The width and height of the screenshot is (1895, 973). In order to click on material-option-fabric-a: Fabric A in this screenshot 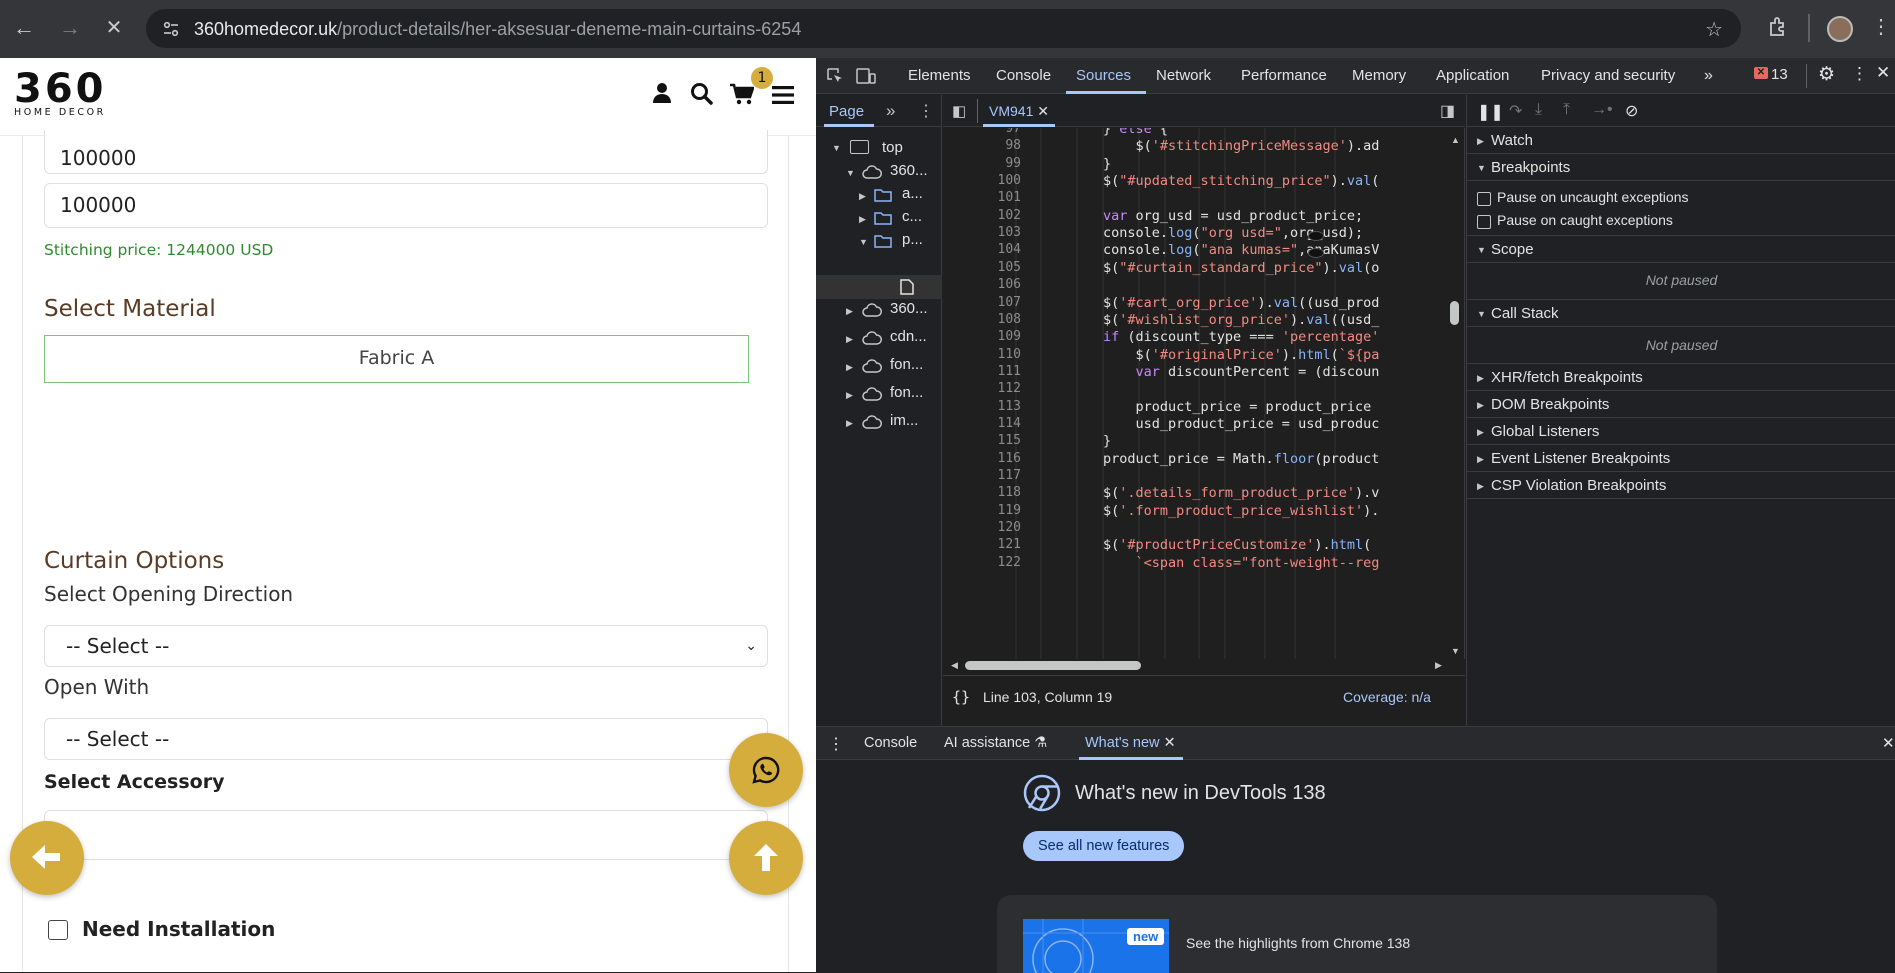, I will do `click(396, 359)`.